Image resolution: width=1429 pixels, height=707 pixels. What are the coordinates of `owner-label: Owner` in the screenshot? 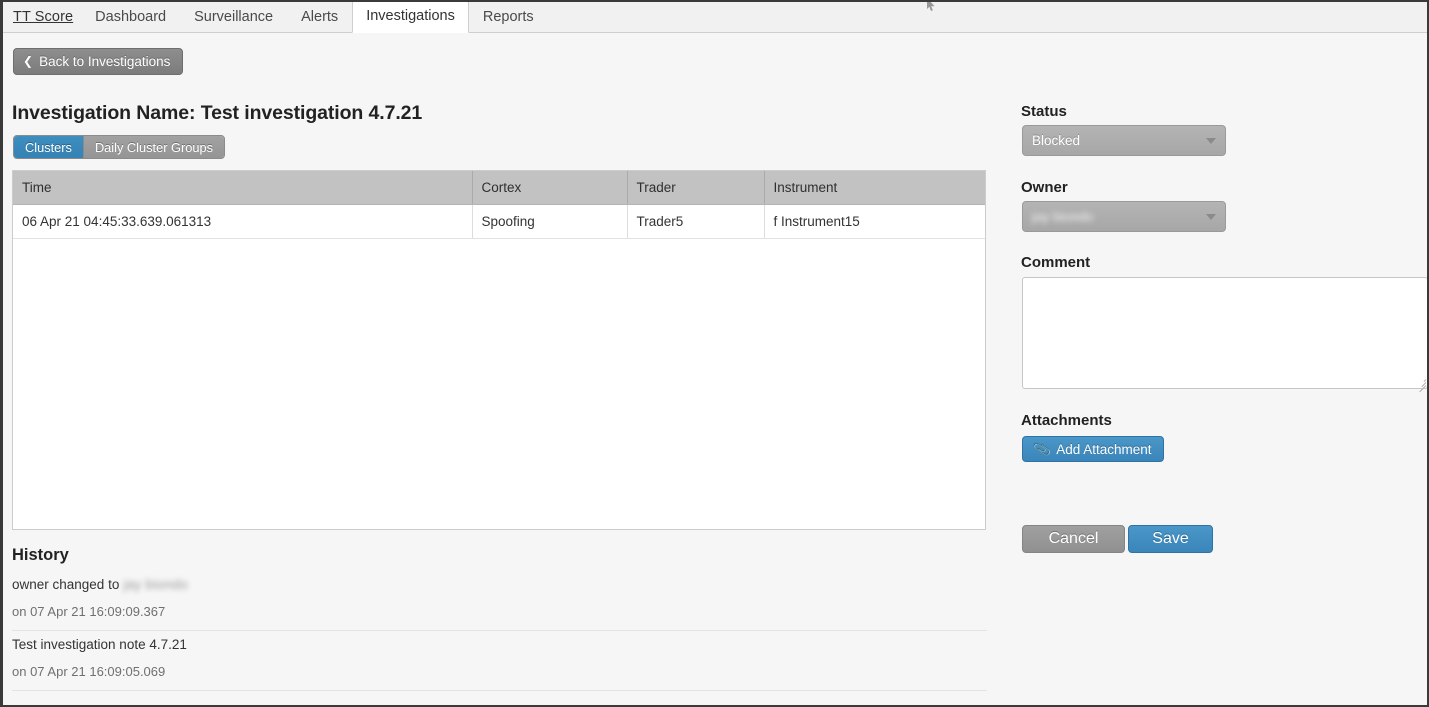 It's located at (1044, 187).